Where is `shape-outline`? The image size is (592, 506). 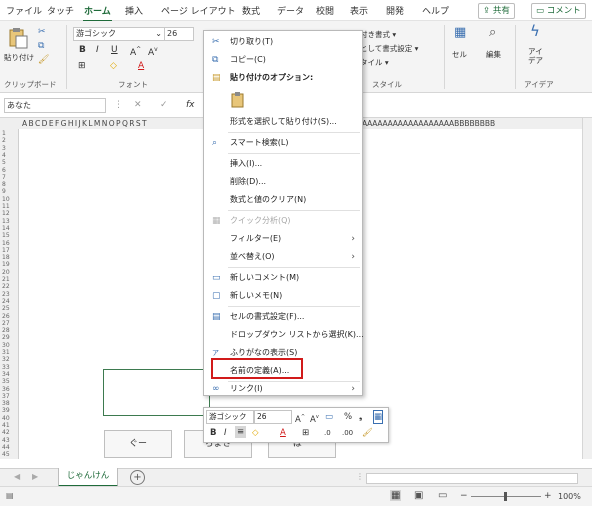 shape-outline is located at coordinates (156, 392).